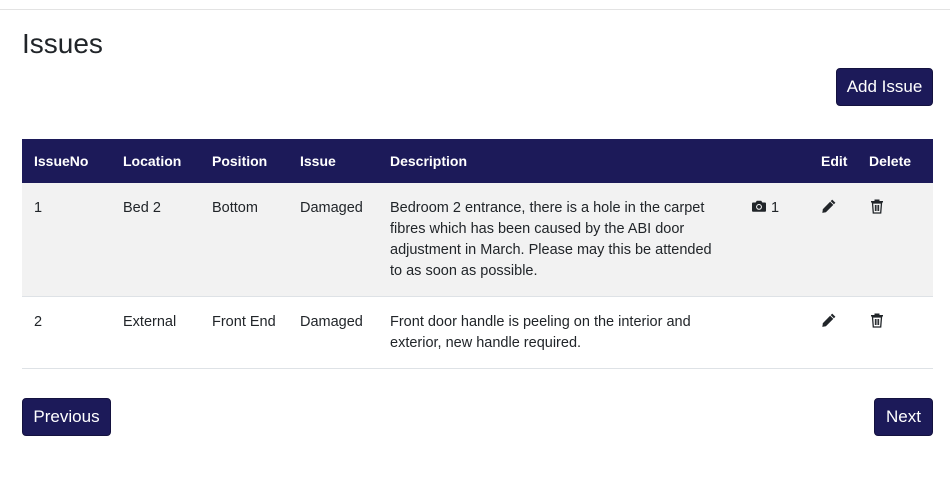 The image size is (950, 484). Describe the element at coordinates (38, 208) in the screenshot. I see `cell-issue-no: 1` at that location.